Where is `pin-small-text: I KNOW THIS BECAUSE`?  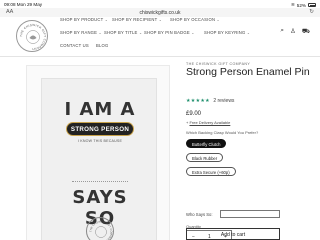
pin-small-text: I KNOW THIS BECAUSE is located at coordinates (100, 141).